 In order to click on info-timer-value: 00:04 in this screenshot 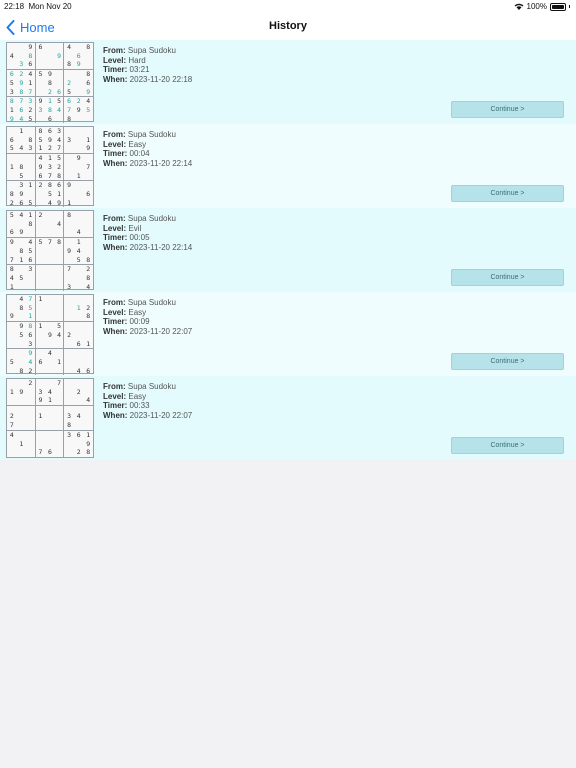, I will do `click(139, 154)`.